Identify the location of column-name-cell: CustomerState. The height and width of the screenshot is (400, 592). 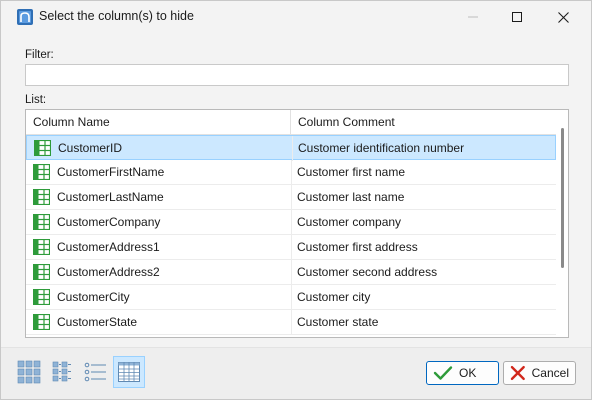
(97, 322).